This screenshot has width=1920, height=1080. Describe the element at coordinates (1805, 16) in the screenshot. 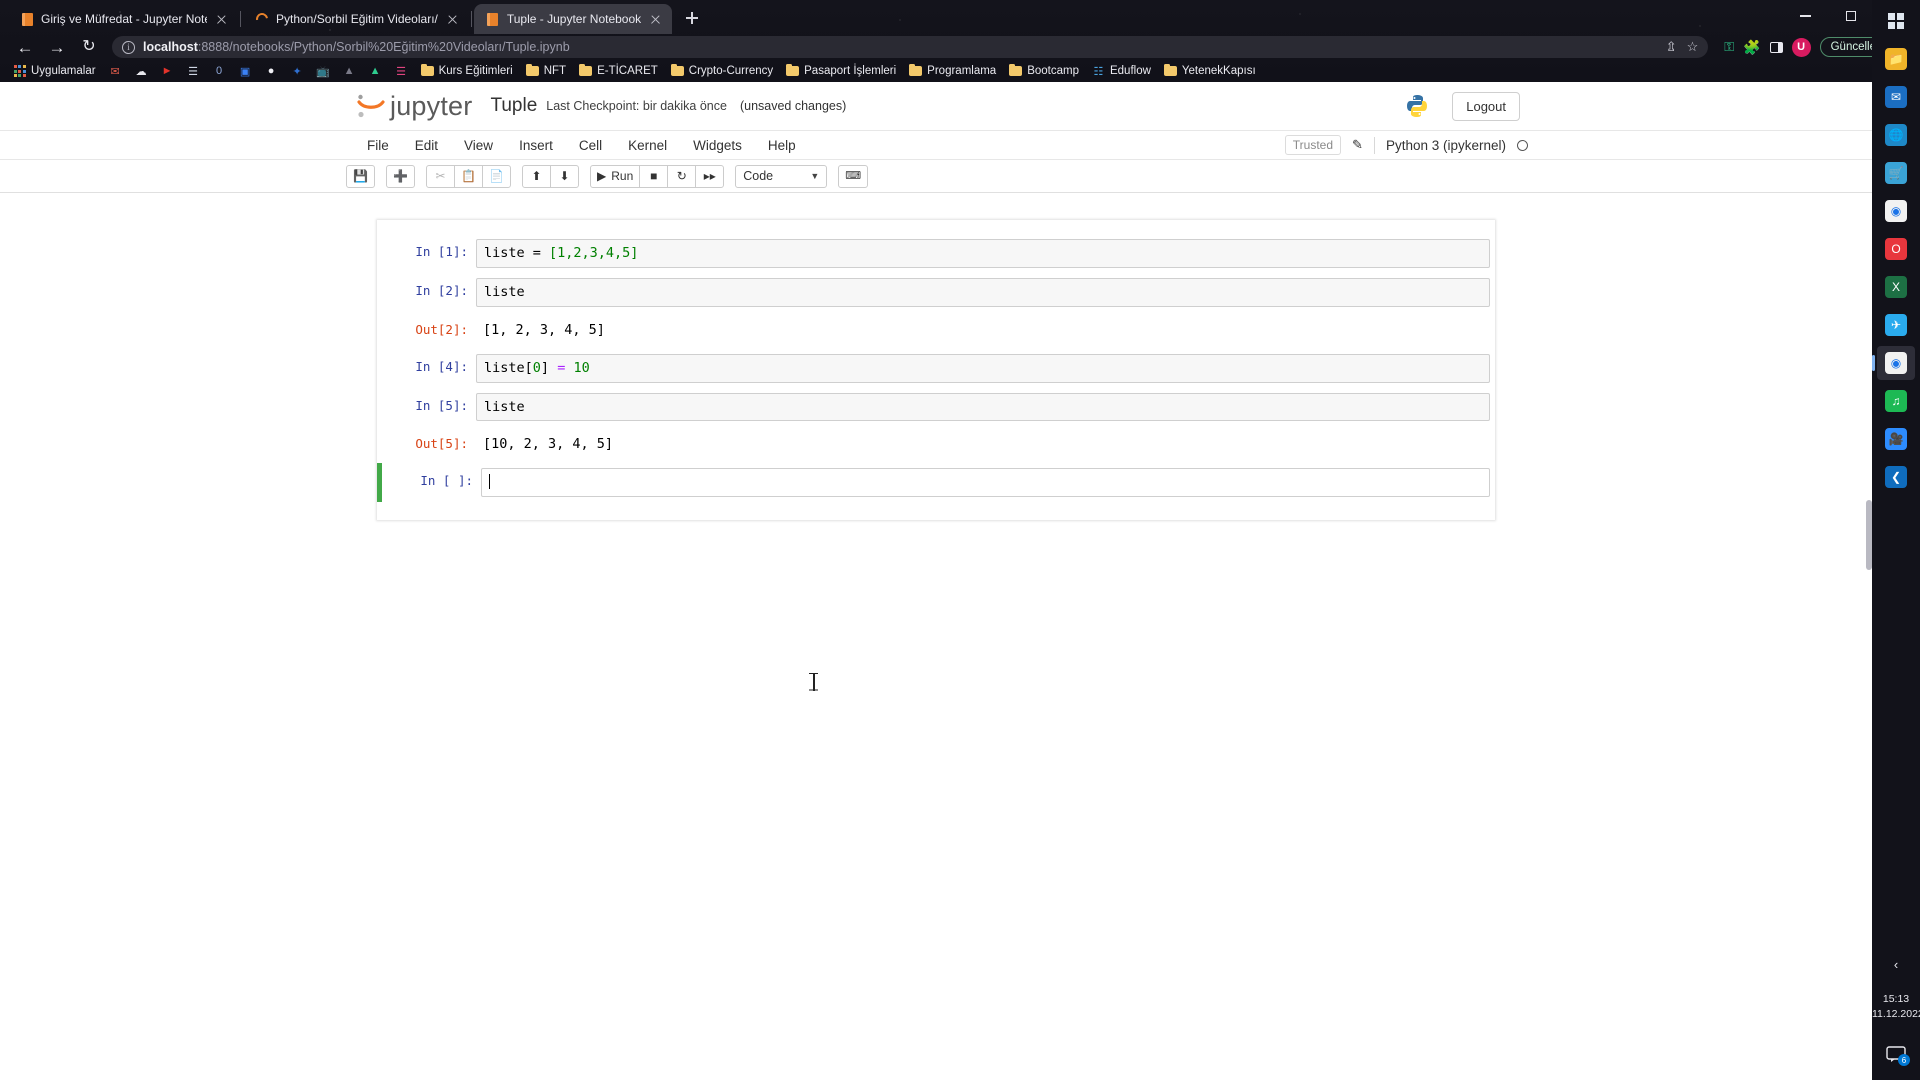

I see `minimize-button` at that location.